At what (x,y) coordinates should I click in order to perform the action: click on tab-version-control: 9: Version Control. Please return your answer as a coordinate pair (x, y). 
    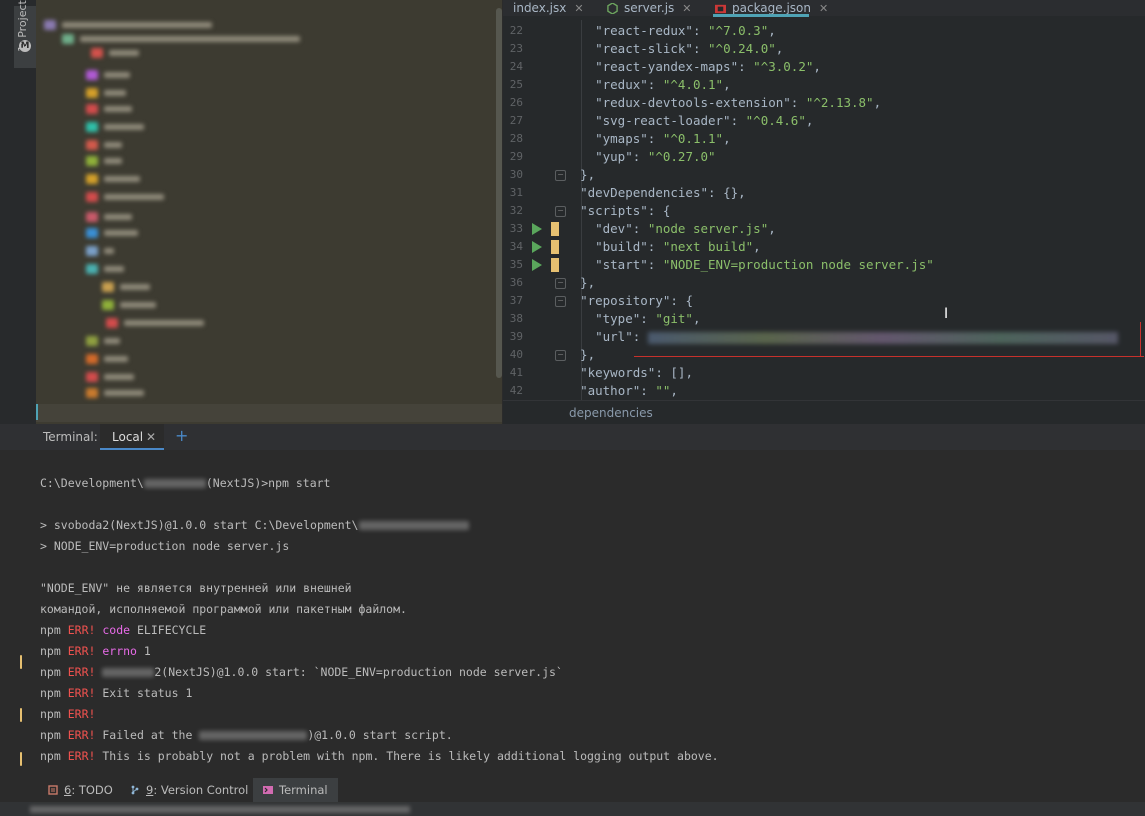
    Looking at the image, I should click on (189, 790).